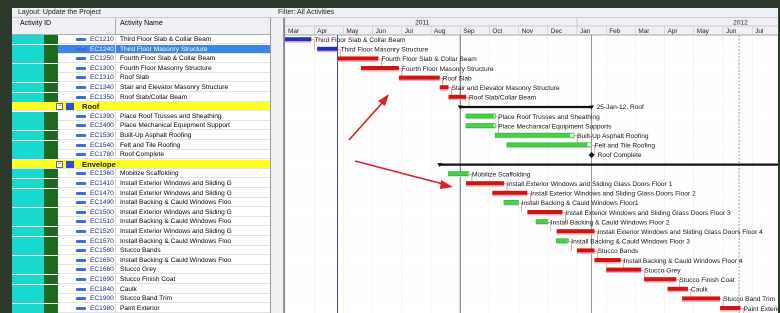  Describe the element at coordinates (448, 69) in the screenshot. I see `bar-label: Fourth Floor Masonry Structure` at that location.